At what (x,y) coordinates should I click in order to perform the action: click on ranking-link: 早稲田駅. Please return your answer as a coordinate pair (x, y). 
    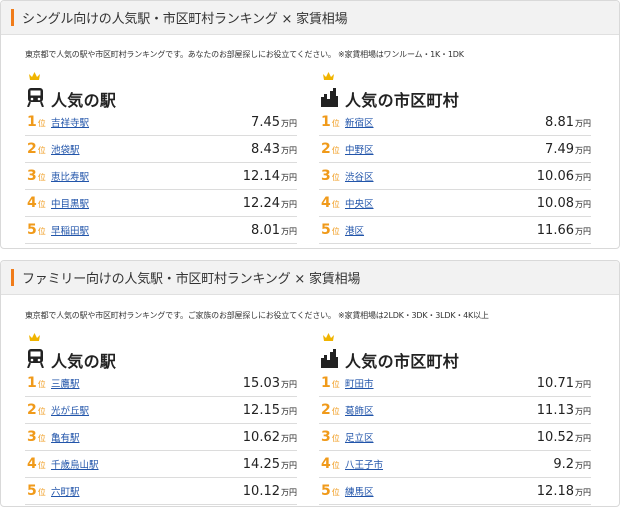
    Looking at the image, I should click on (151, 230).